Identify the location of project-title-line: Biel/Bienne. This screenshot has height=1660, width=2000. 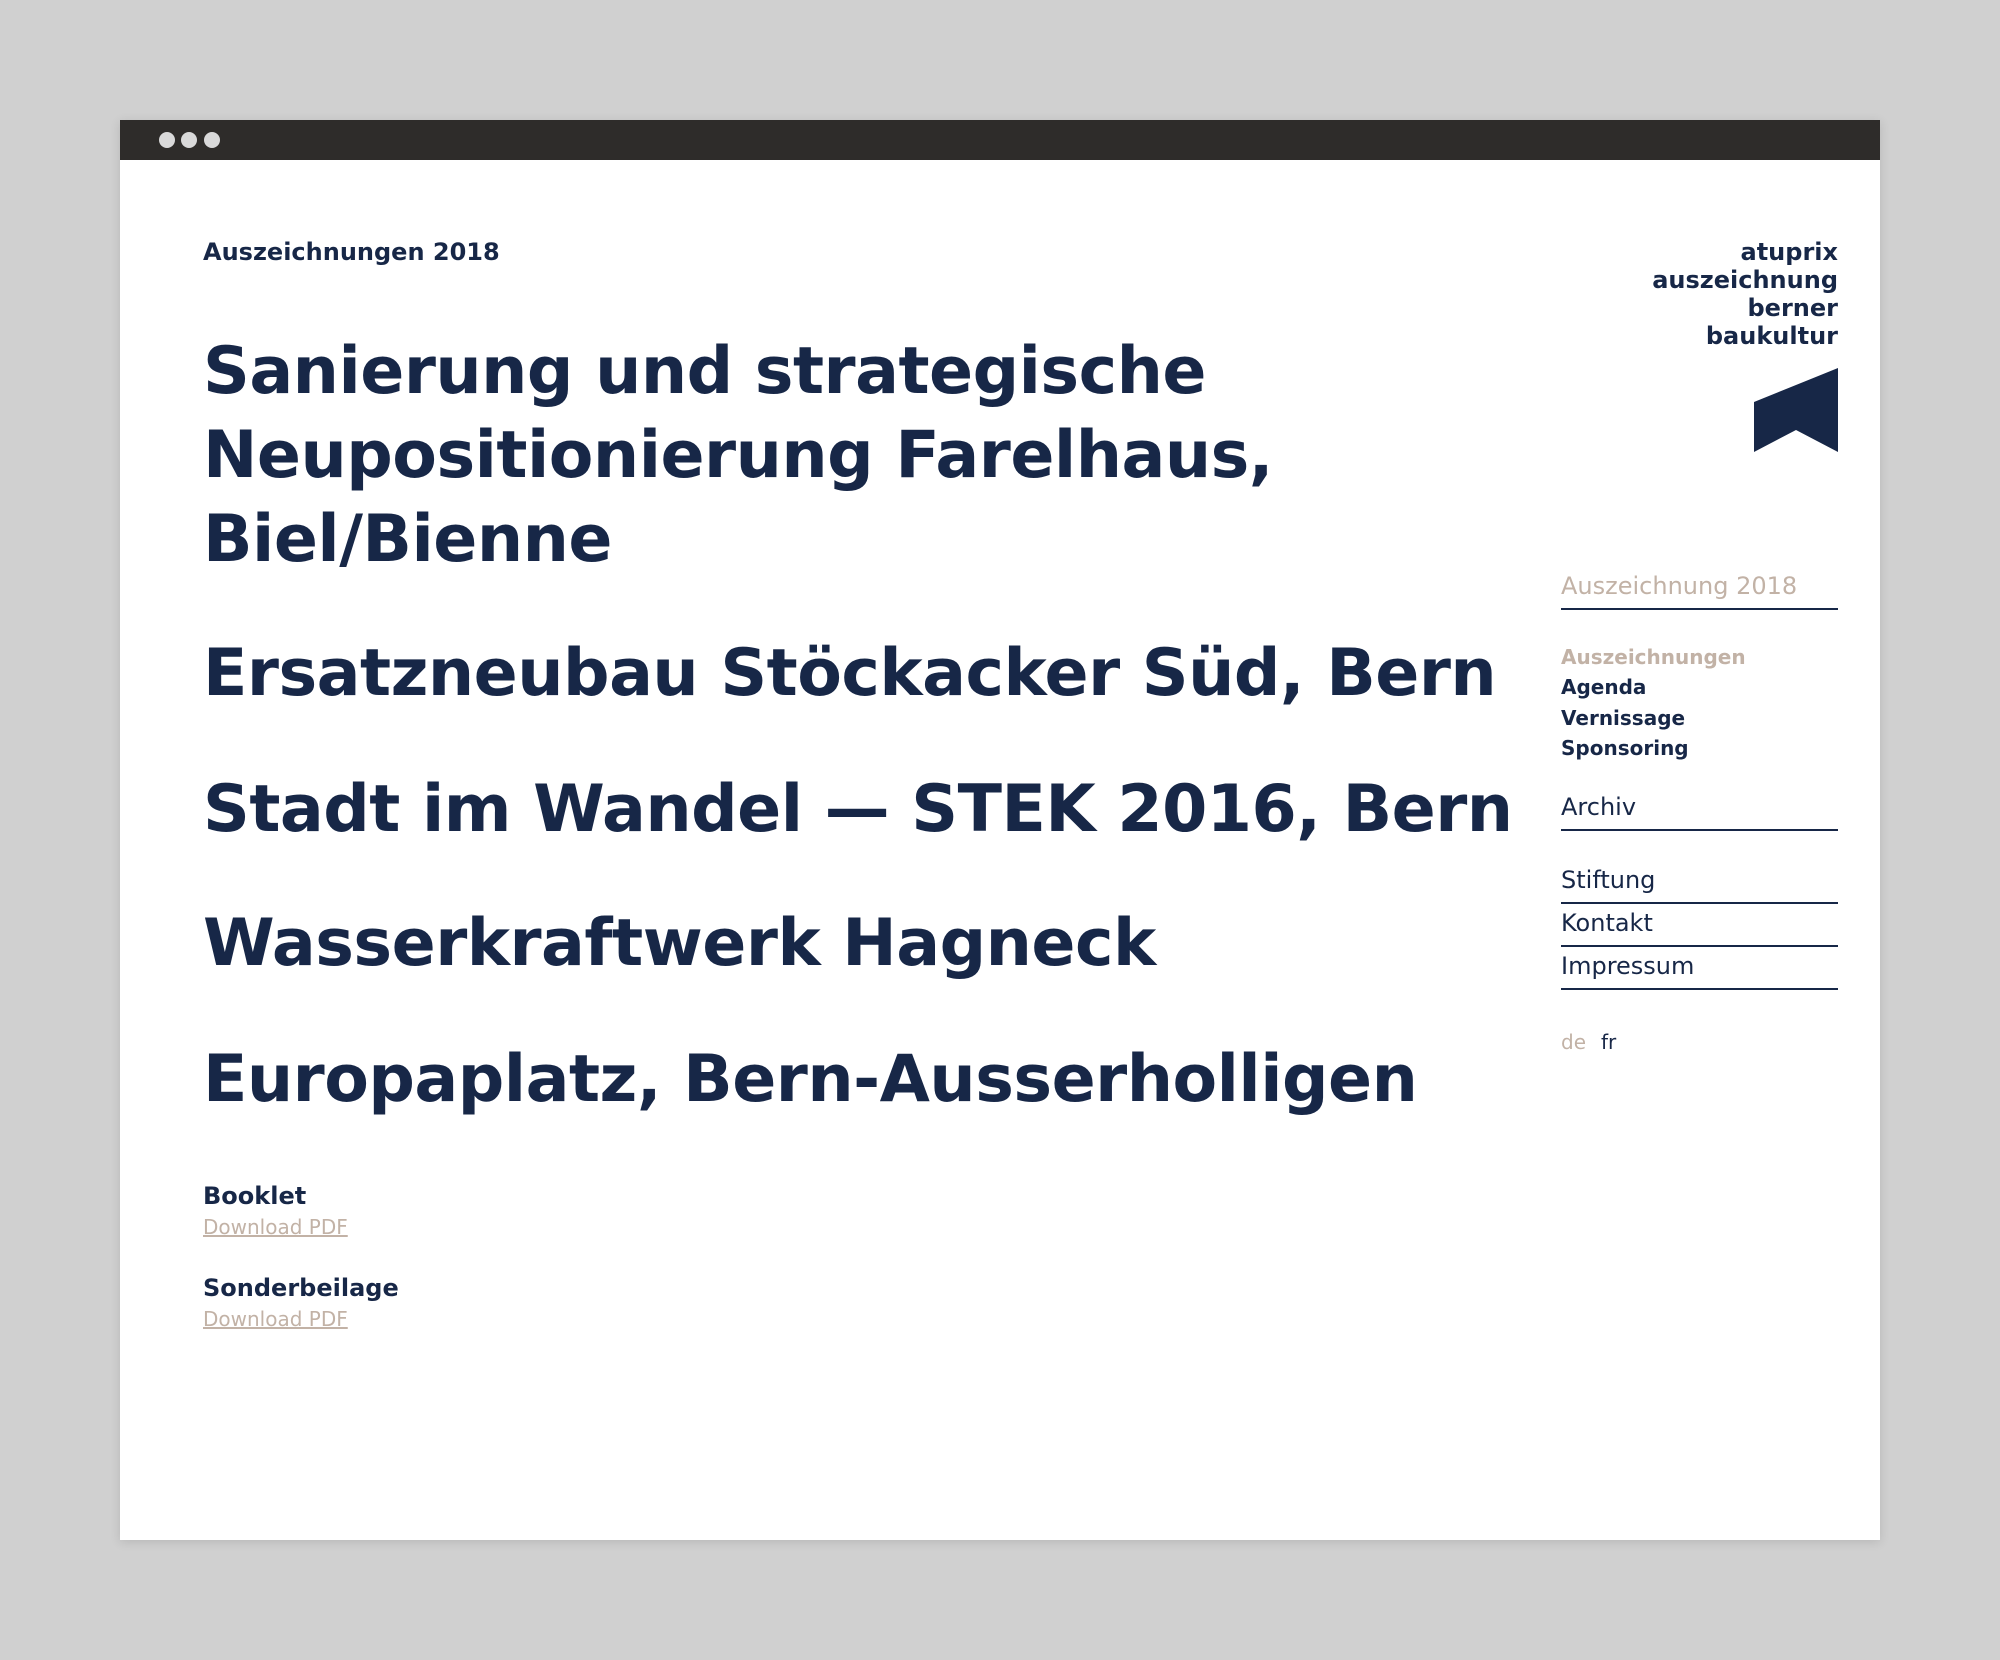
(407, 539).